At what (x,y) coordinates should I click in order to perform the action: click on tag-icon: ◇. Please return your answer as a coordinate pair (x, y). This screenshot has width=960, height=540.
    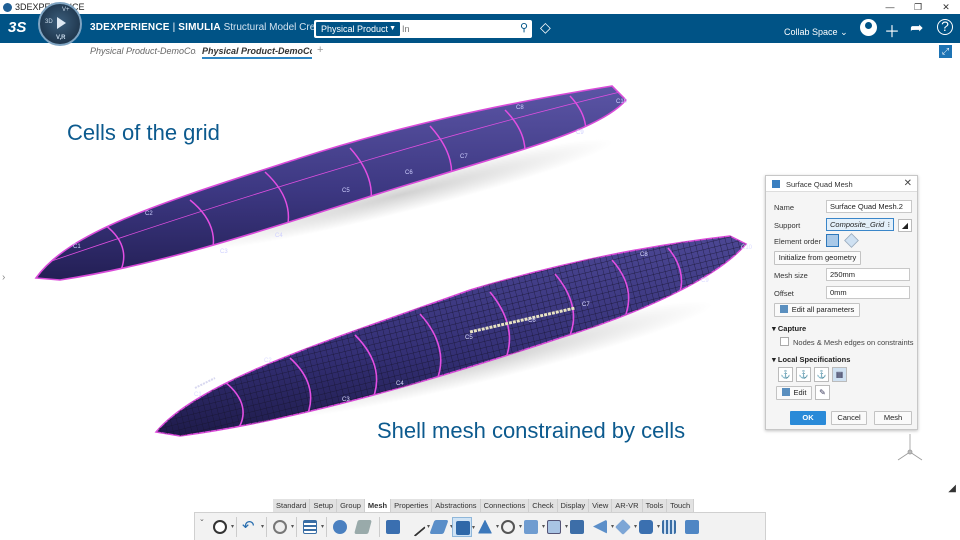
    Looking at the image, I should click on (545, 27).